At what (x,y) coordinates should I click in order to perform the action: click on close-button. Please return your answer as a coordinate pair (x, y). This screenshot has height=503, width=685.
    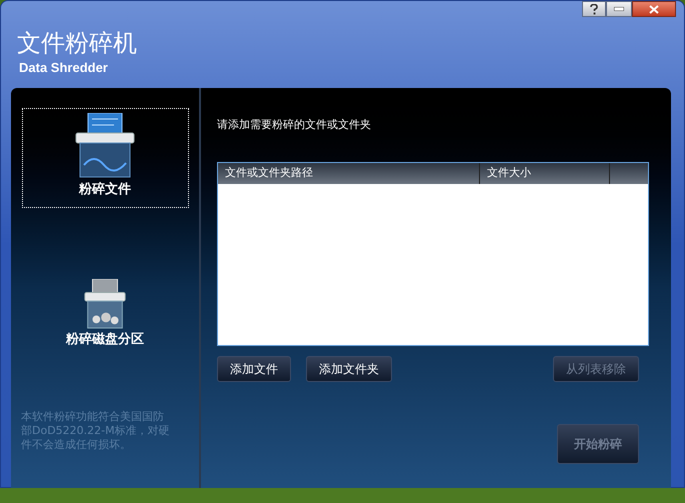
    Looking at the image, I should click on (654, 9).